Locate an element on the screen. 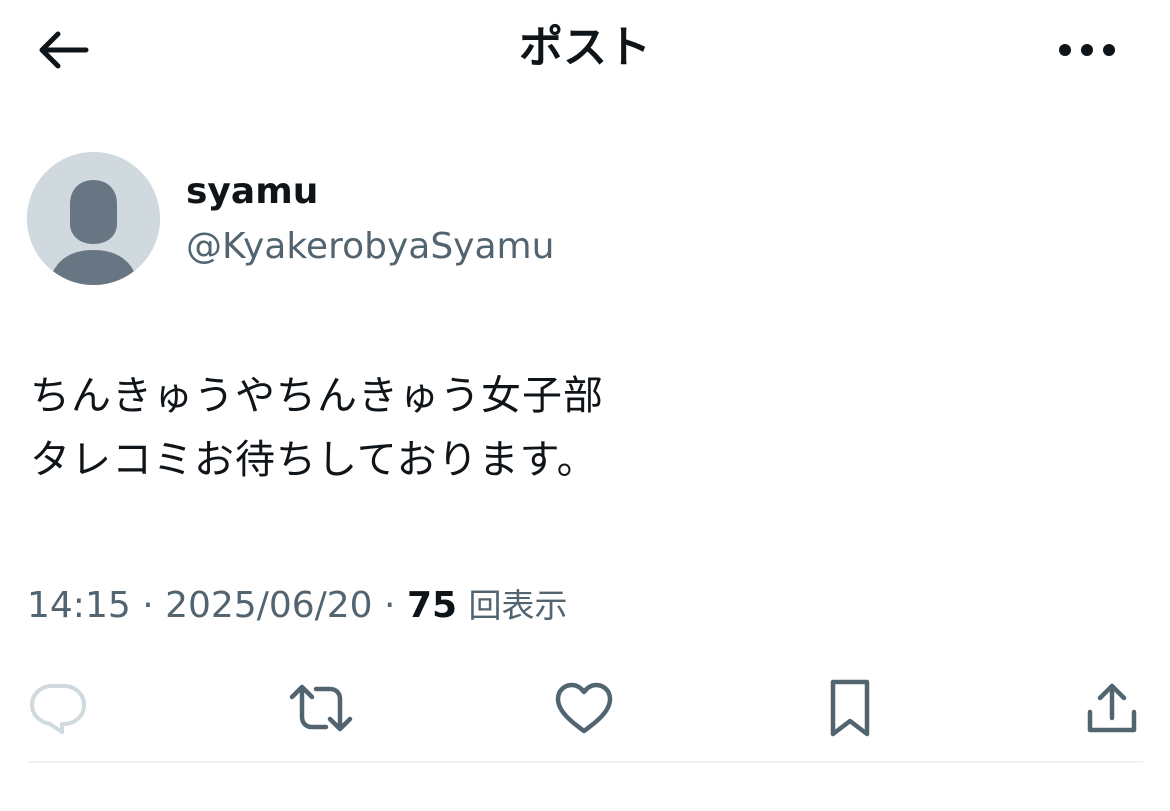  top-bar: ポスト is located at coordinates (585, 50).